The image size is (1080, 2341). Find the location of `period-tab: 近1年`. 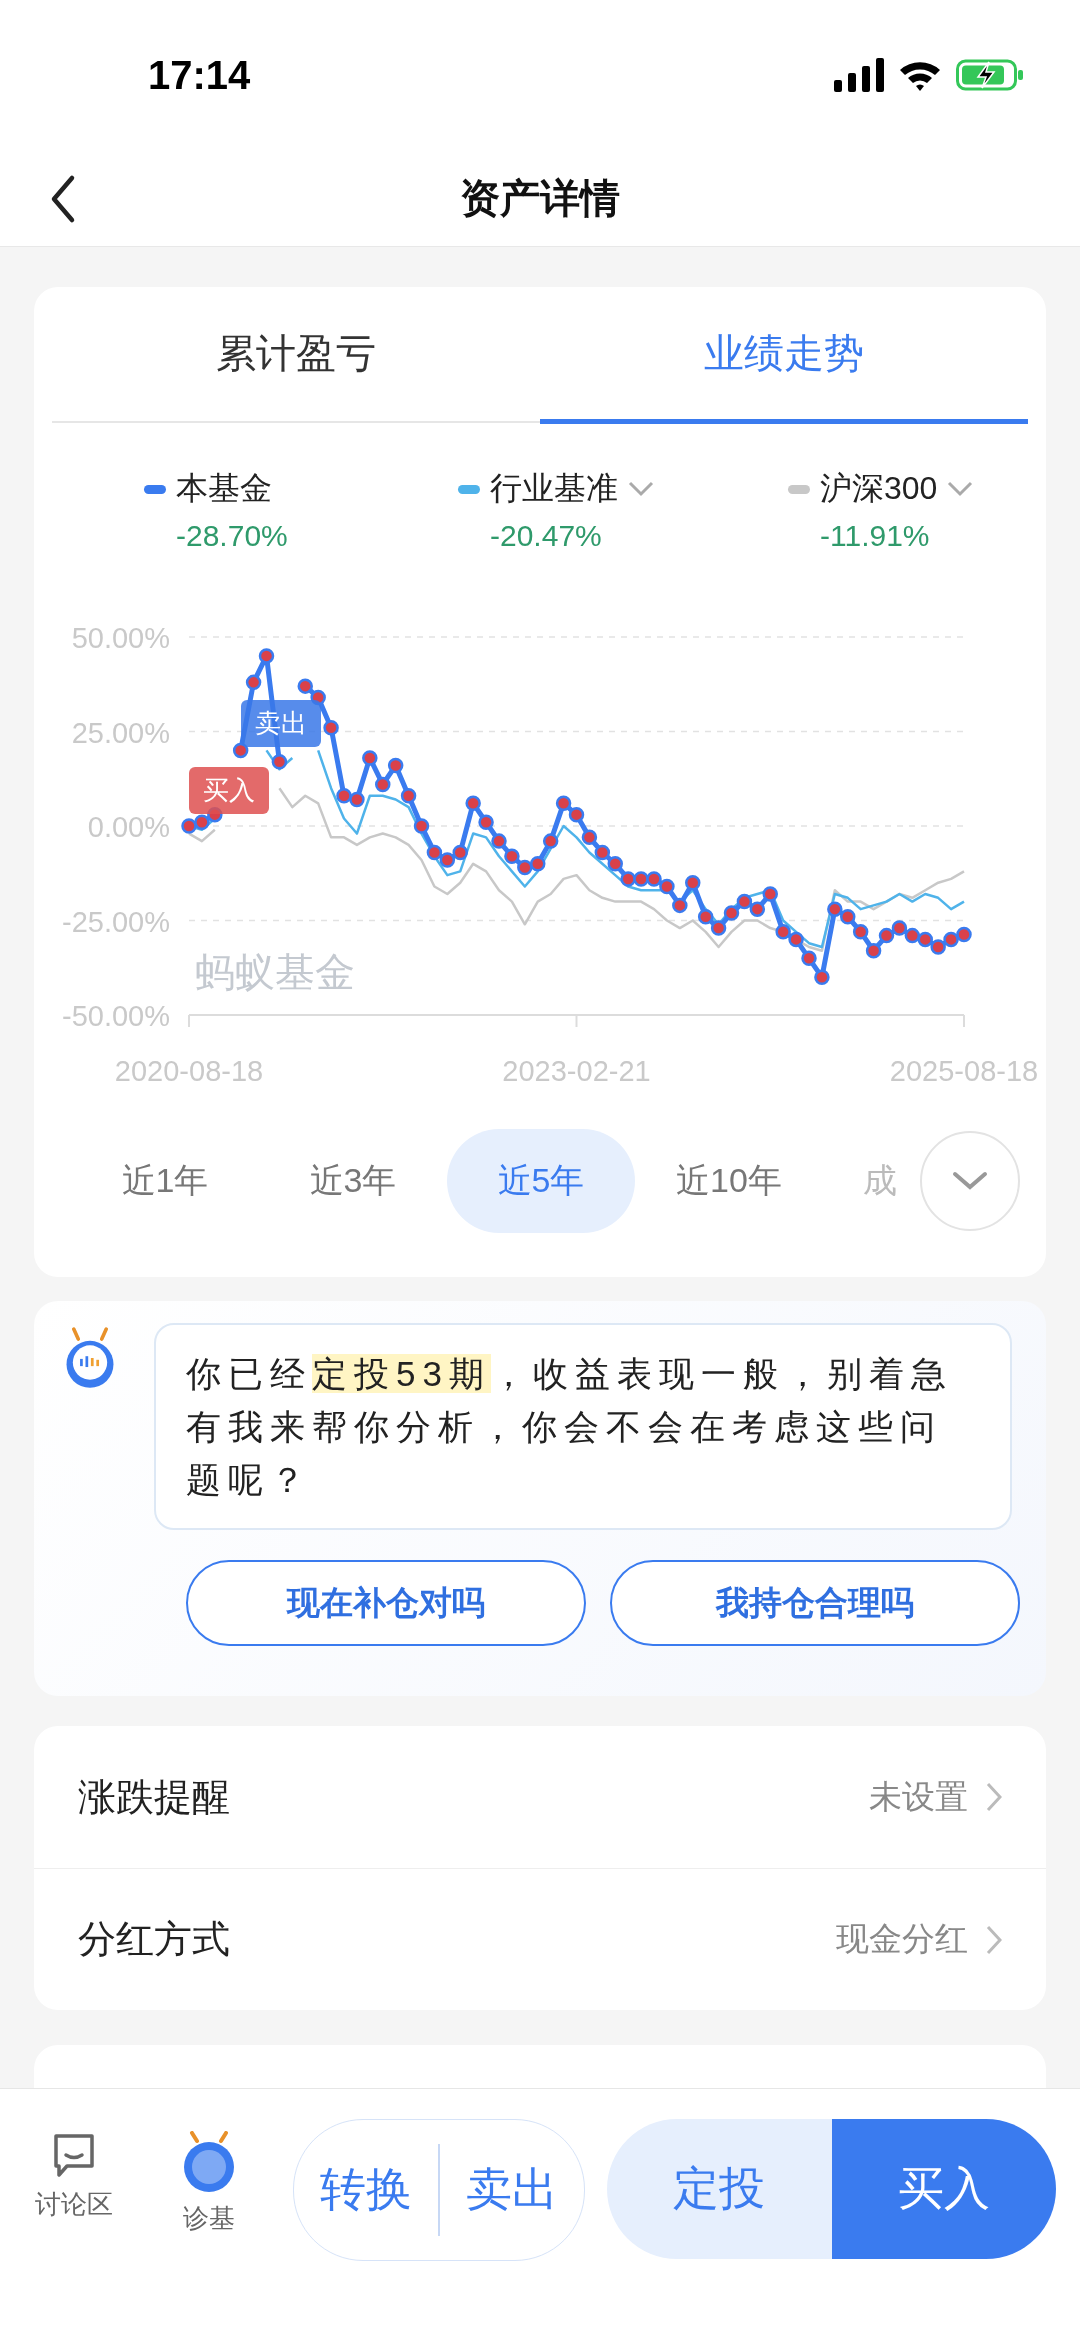

period-tab: 近1年 is located at coordinates (165, 1181).